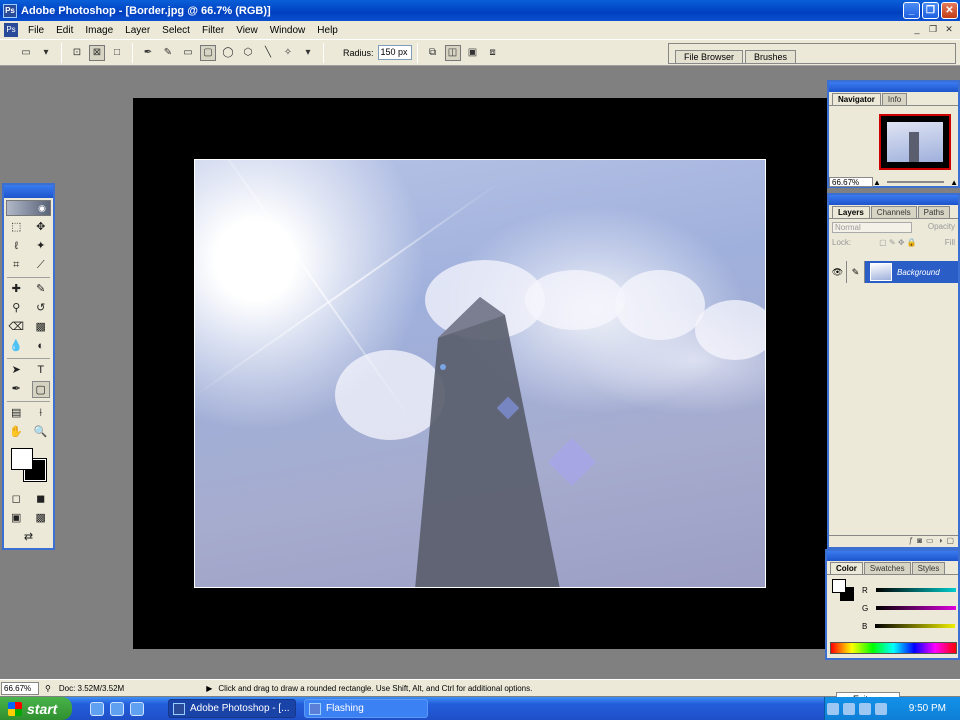 This screenshot has width=960, height=720. Describe the element at coordinates (872, 227) in the screenshot. I see `blend-mode-select: Normal` at that location.